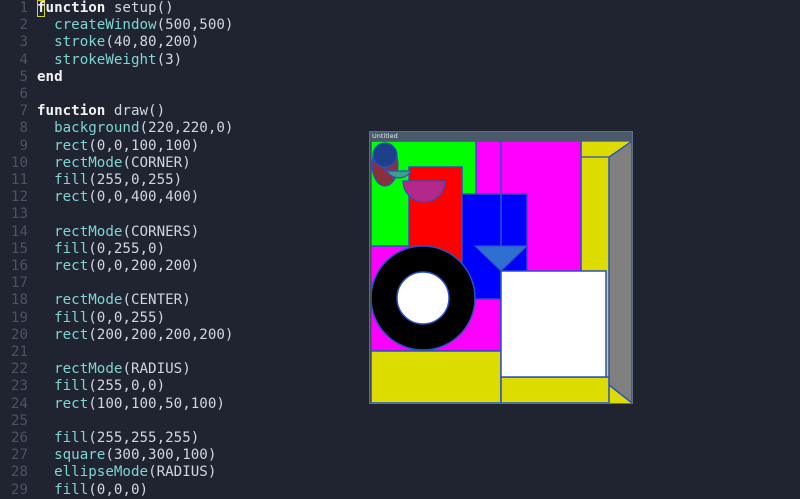  Describe the element at coordinates (112, 404) in the screenshot. I see `code-line: 24 rect(100,100,50,100)` at that location.